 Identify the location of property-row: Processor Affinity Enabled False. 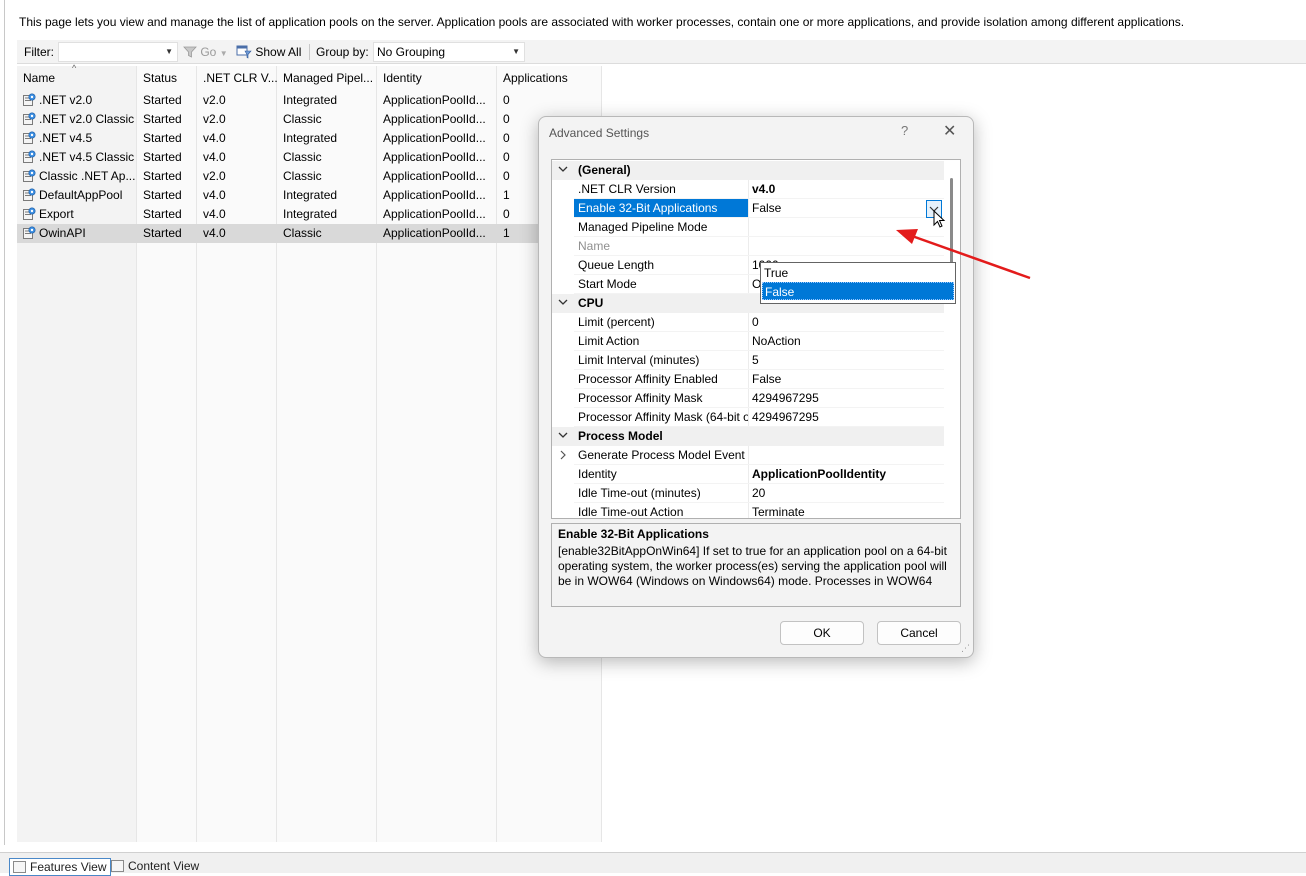
(748, 379).